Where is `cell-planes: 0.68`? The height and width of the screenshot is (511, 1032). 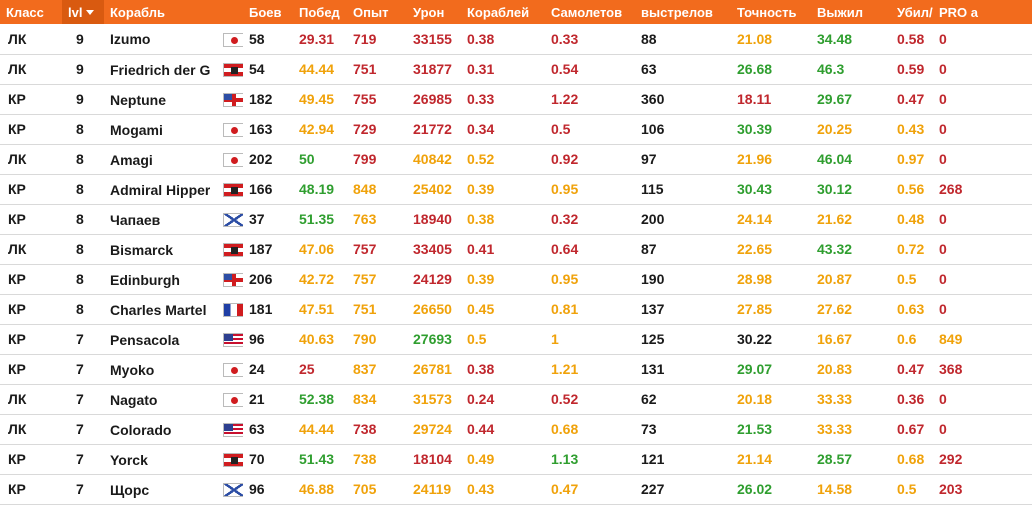 cell-planes: 0.68 is located at coordinates (590, 429).